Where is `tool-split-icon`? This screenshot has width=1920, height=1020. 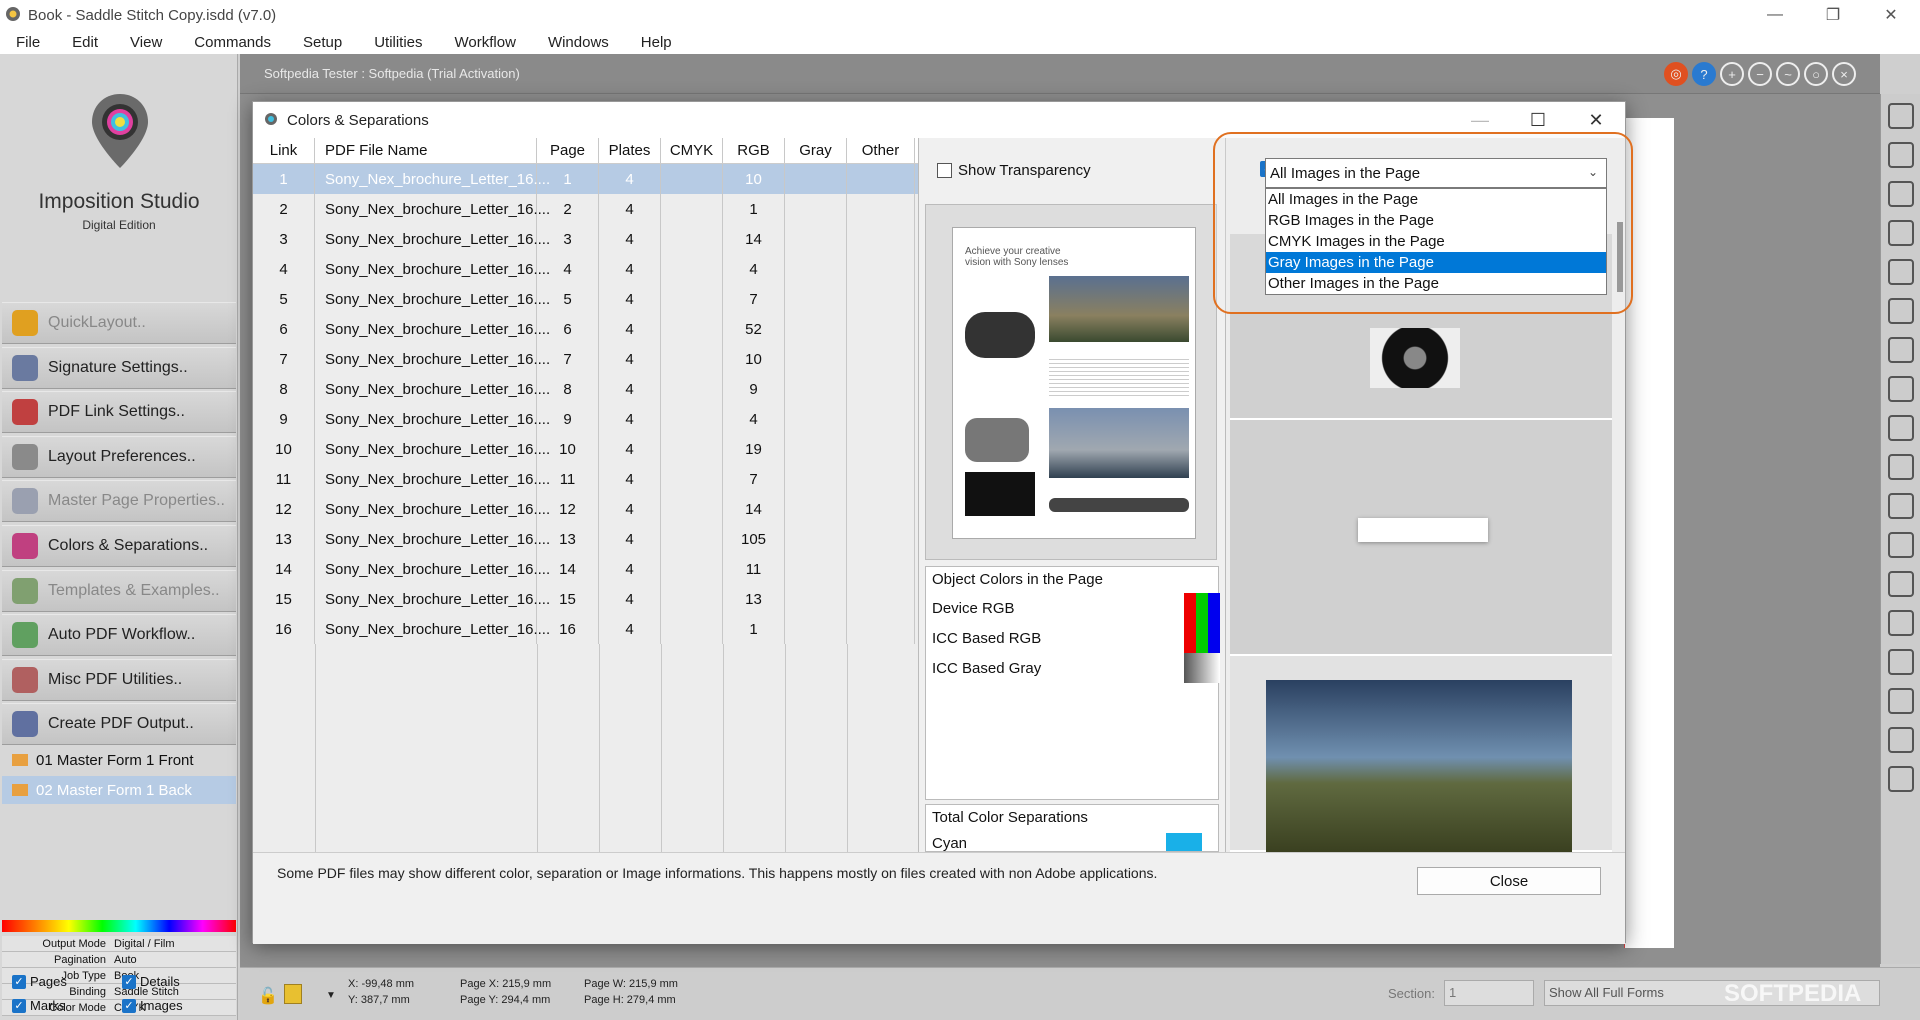
tool-split-icon is located at coordinates (1900, 311).